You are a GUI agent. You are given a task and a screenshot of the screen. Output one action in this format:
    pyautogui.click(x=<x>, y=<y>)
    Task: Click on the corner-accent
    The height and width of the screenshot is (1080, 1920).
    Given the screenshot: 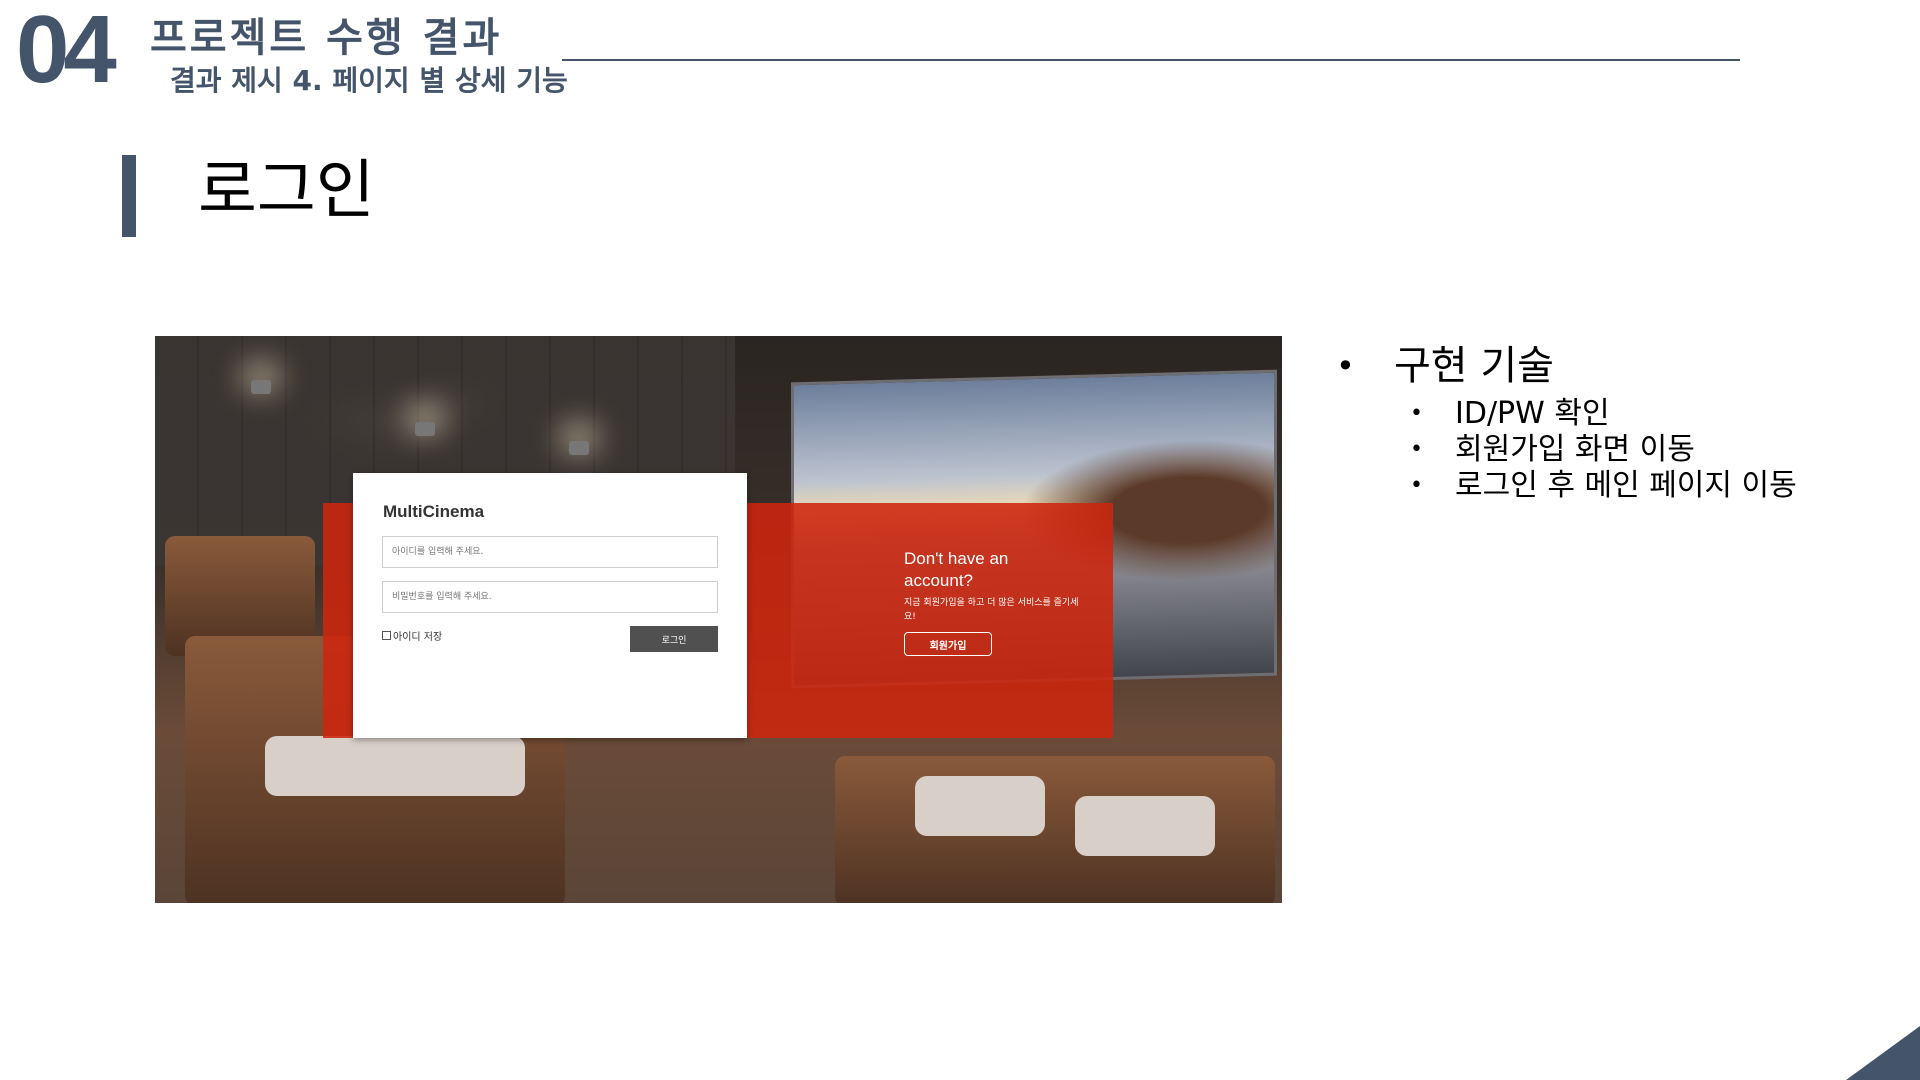 What is the action you would take?
    pyautogui.click(x=1883, y=1053)
    